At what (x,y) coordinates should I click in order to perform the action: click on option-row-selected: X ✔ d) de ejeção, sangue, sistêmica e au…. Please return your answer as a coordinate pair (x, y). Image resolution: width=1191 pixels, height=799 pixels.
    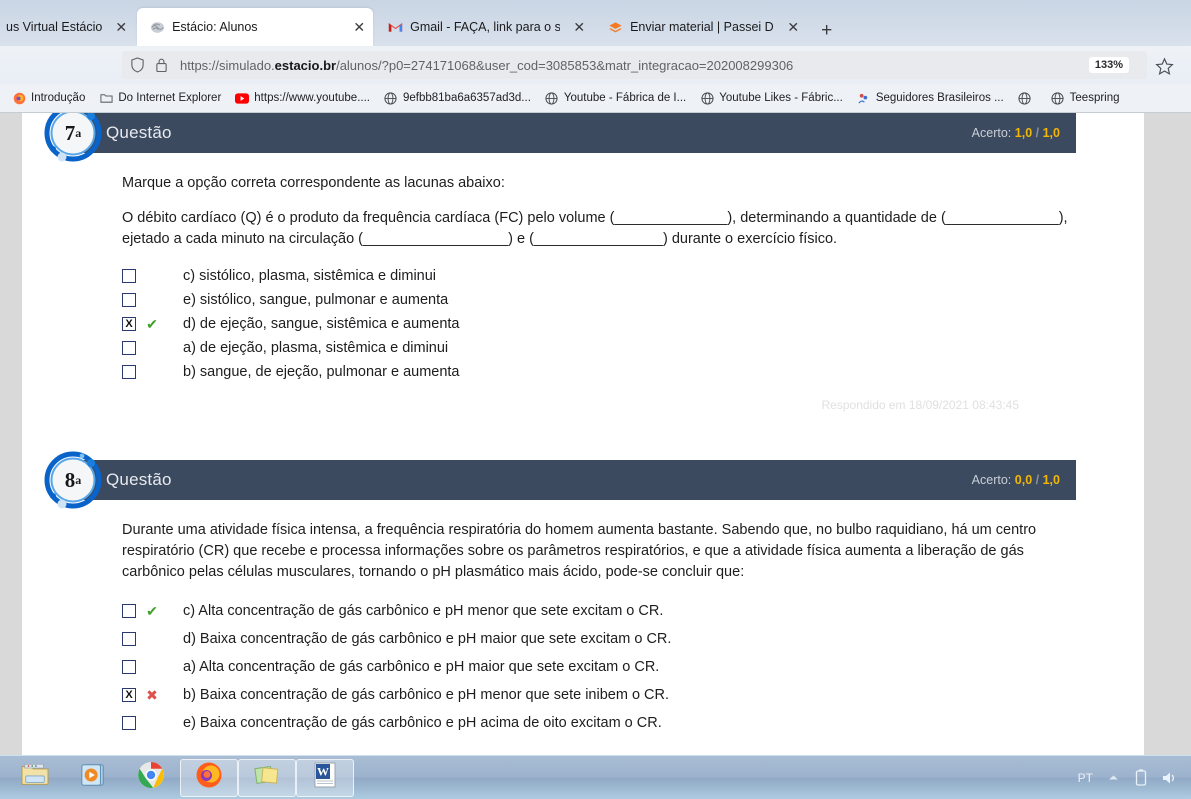
    Looking at the image, I should click on (598, 324).